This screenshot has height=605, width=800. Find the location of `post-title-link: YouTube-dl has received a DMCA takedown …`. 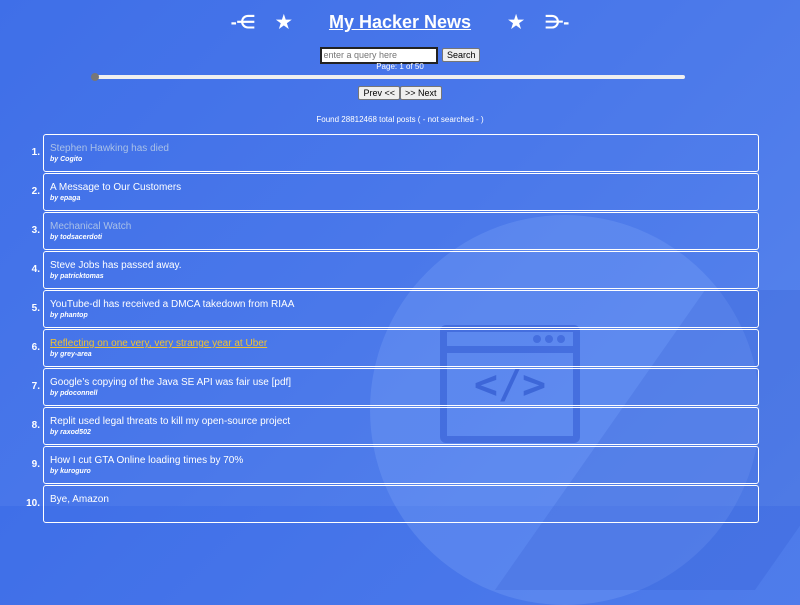

post-title-link: YouTube-dl has received a DMCA takedown … is located at coordinates (172, 304).